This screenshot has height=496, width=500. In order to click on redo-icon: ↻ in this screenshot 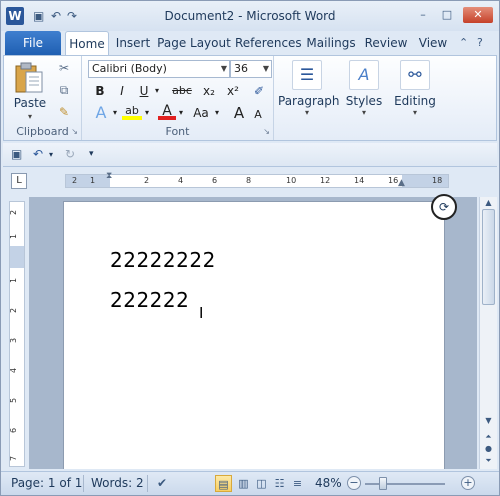, I will do `click(70, 154)`.